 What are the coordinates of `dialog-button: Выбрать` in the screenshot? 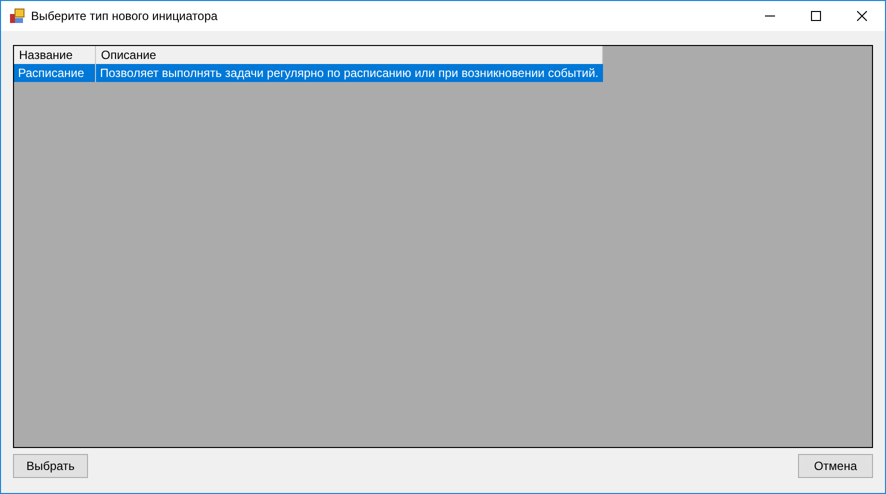 It's located at (50, 466).